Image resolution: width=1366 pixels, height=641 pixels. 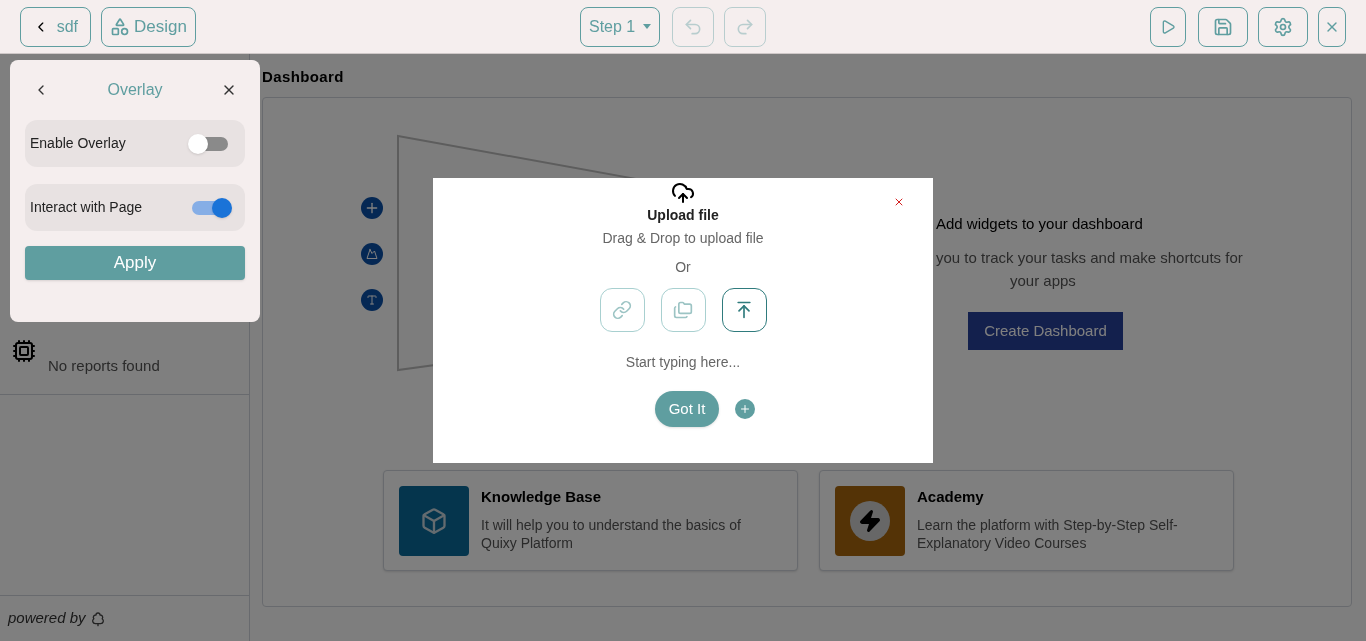 I want to click on modal-title: Upload file, so click(x=683, y=215).